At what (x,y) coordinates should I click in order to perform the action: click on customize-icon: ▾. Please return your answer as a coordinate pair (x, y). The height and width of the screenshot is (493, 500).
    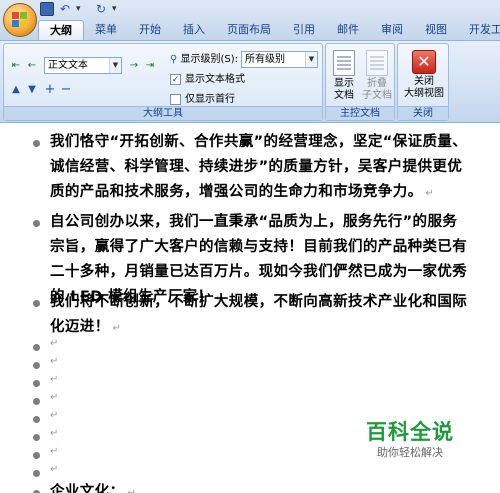
    Looking at the image, I should click on (119, 9).